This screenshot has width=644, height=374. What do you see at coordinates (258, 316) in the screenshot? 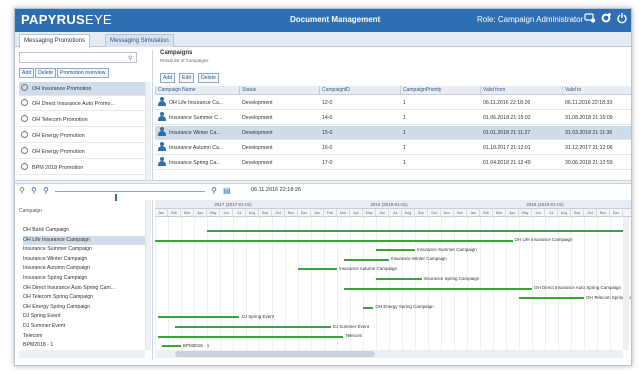
I see `gantt-bar-label: DJ Spring Event` at bounding box center [258, 316].